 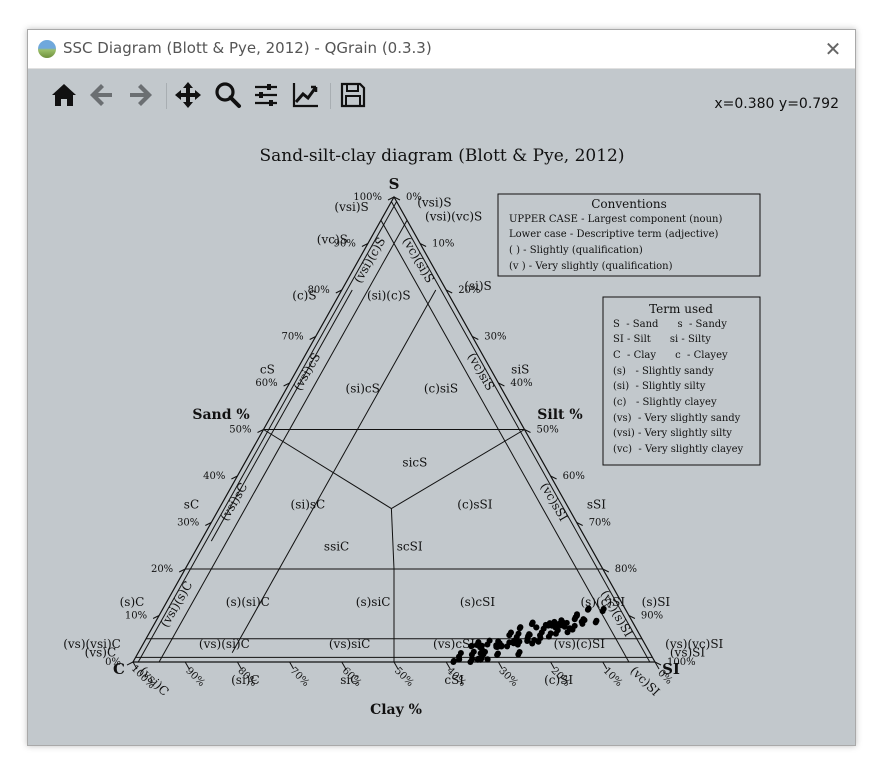 I want to click on outer-class-label: (vc)S, so click(x=332, y=240).